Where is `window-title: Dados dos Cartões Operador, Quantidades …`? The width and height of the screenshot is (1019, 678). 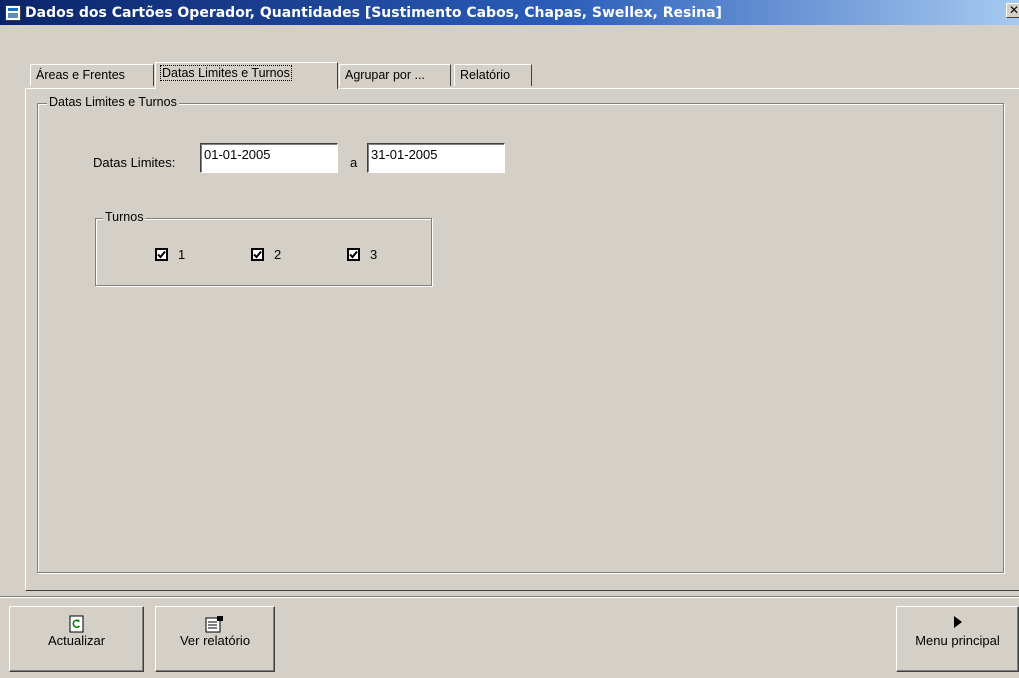 window-title: Dados dos Cartões Operador, Quantidades … is located at coordinates (373, 12).